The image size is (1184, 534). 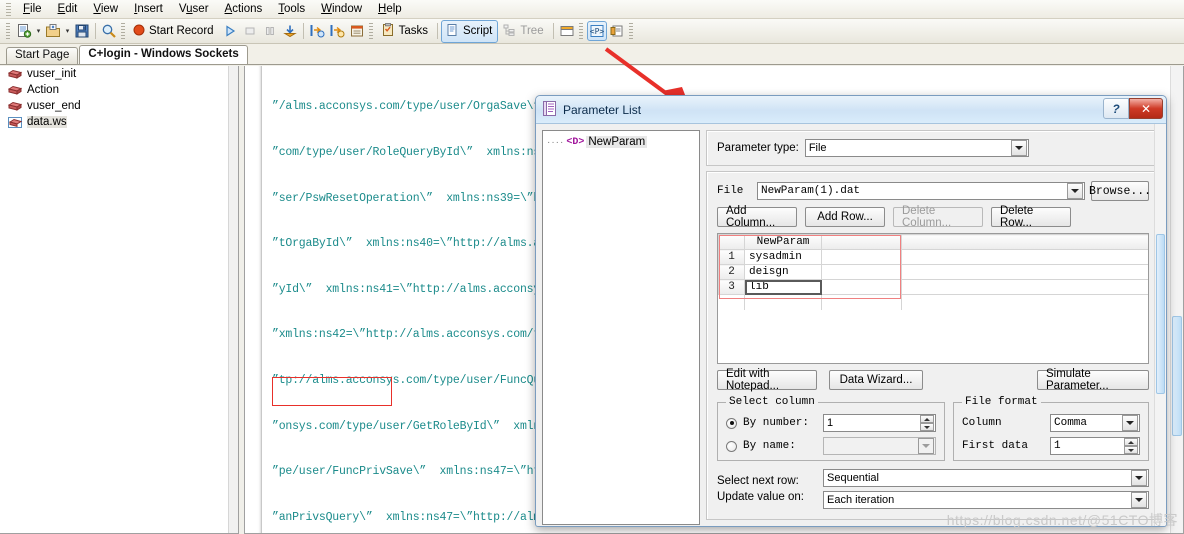 I want to click on parameter-angle-icon: <D>, so click(x=575, y=142).